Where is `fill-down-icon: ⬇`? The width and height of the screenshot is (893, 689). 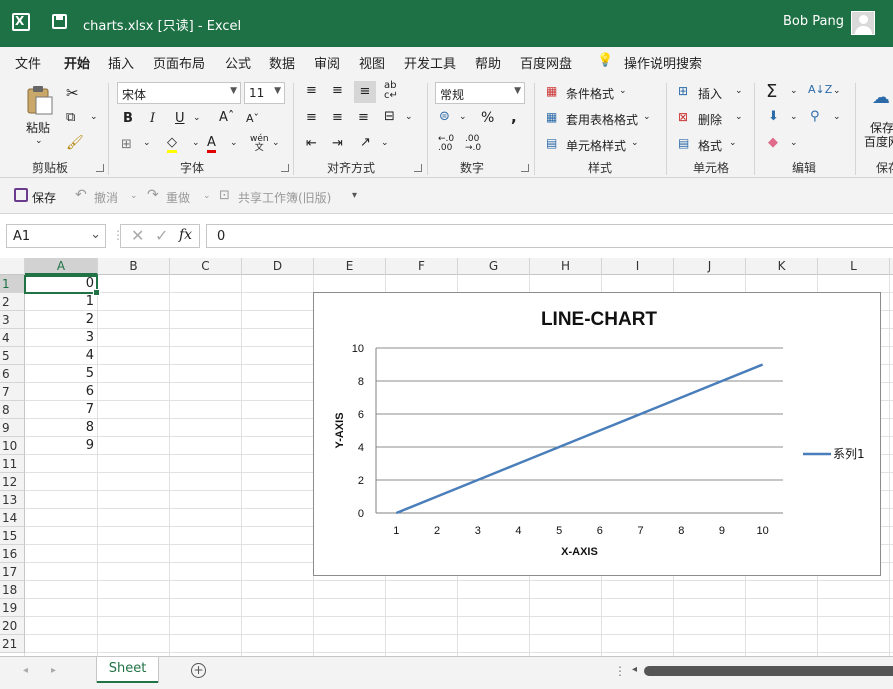 fill-down-icon: ⬇ is located at coordinates (773, 116).